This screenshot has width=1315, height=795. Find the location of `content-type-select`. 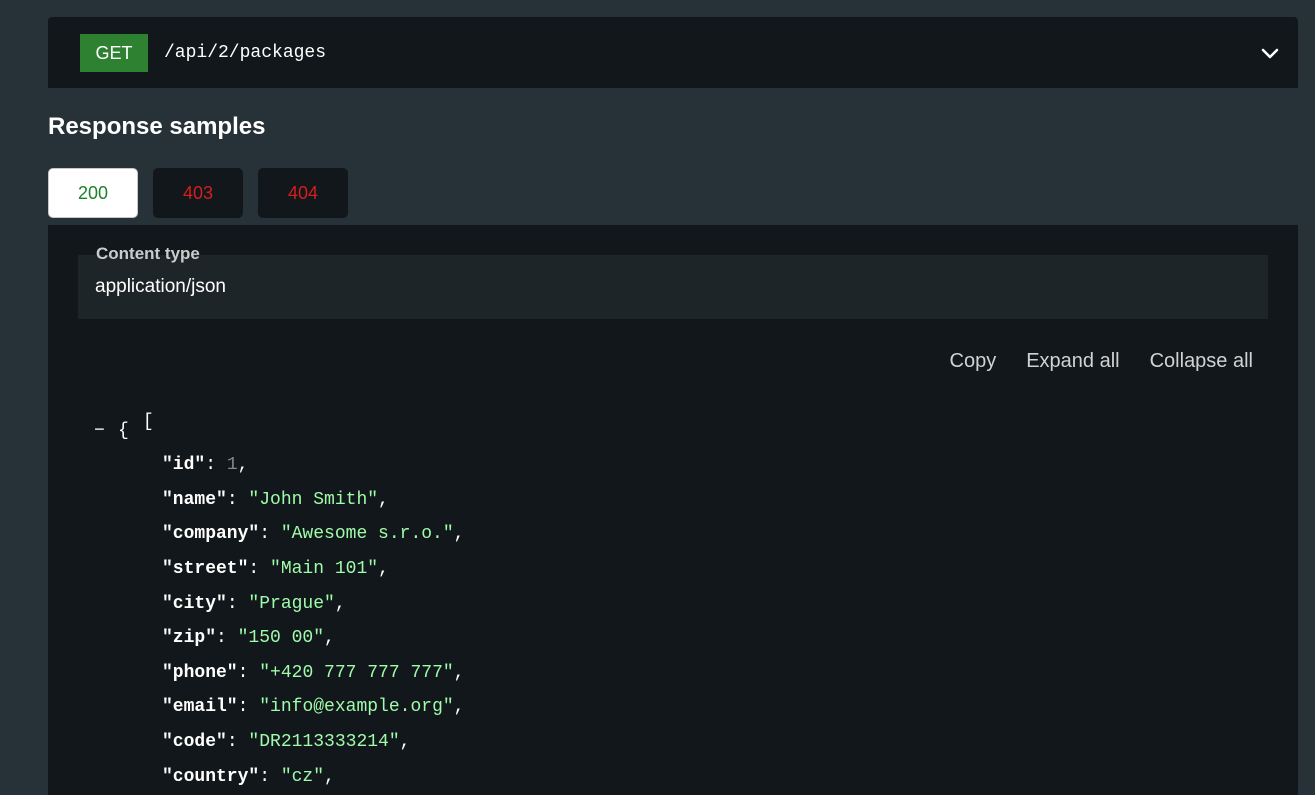

content-type-select is located at coordinates (673, 287).